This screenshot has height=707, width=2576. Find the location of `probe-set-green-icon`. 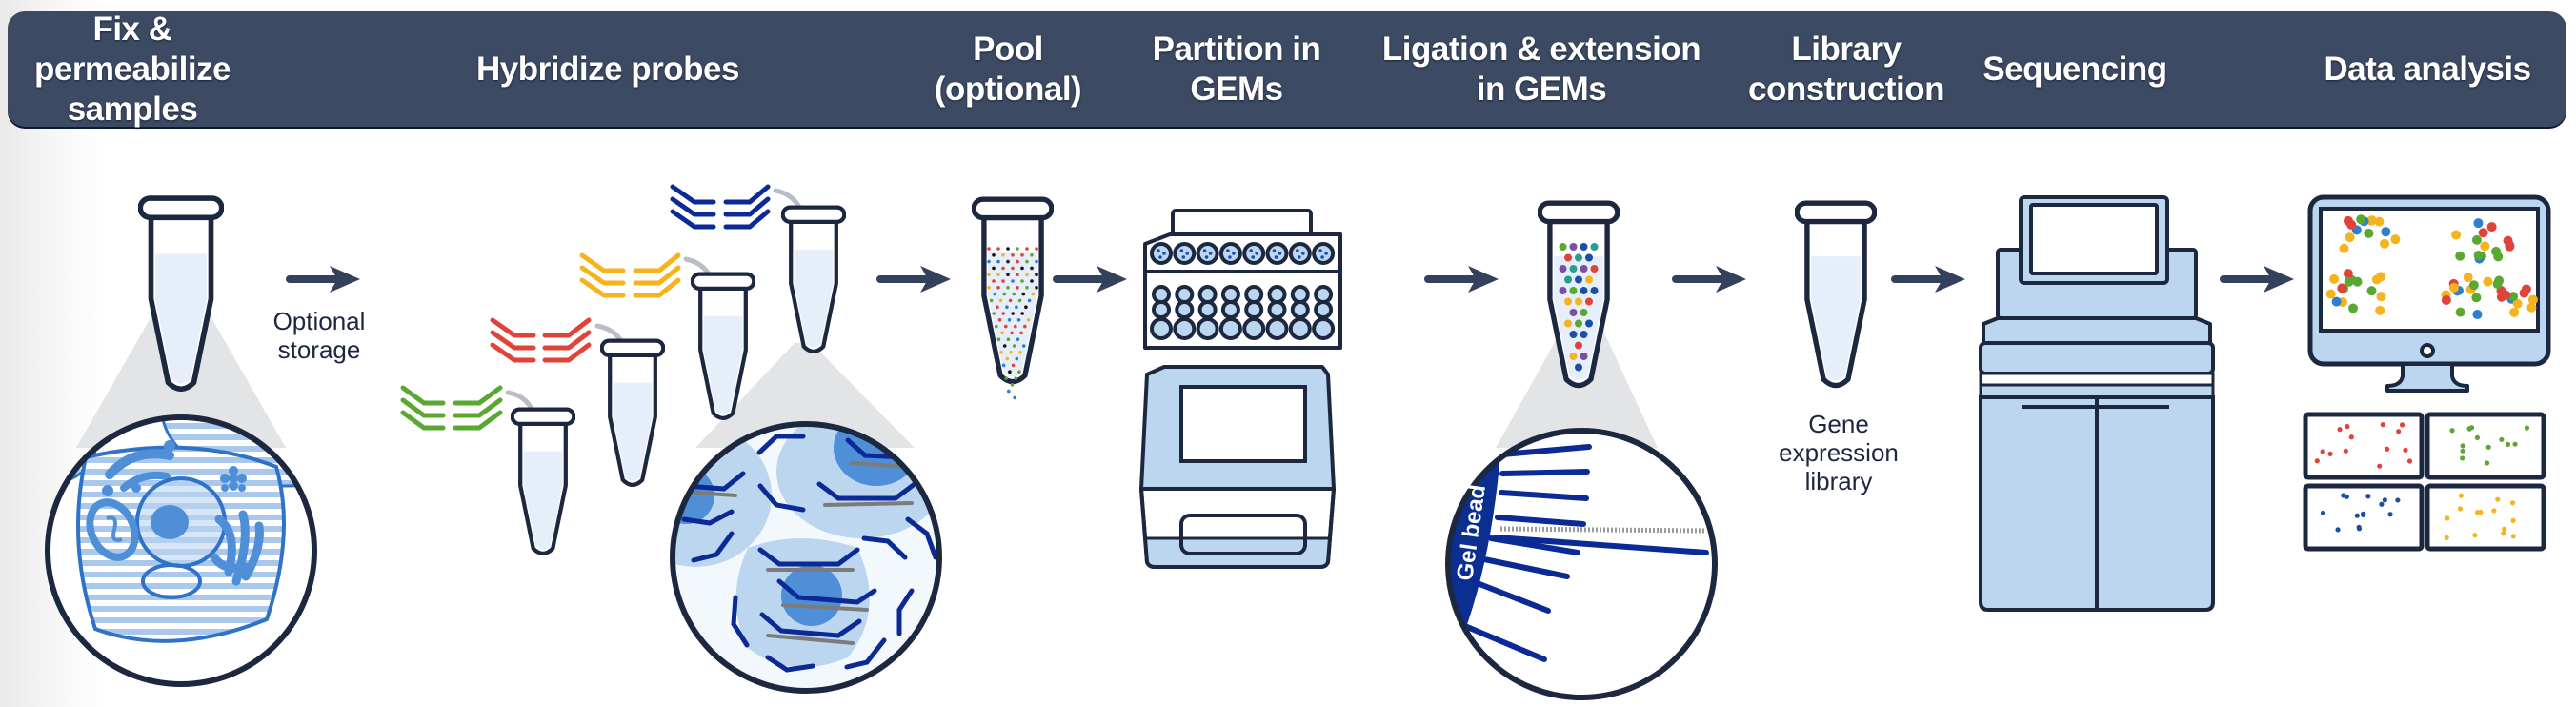

probe-set-green-icon is located at coordinates (451, 408).